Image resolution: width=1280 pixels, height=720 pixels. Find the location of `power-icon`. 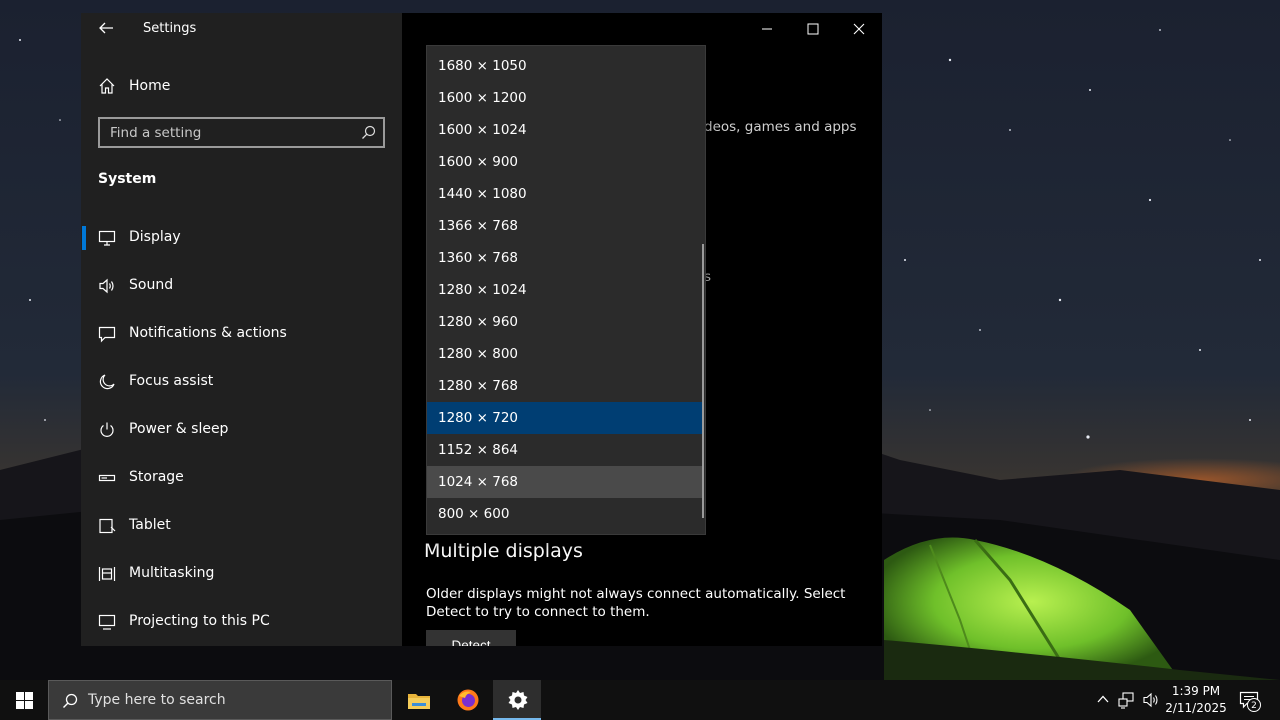

power-icon is located at coordinates (107, 430).